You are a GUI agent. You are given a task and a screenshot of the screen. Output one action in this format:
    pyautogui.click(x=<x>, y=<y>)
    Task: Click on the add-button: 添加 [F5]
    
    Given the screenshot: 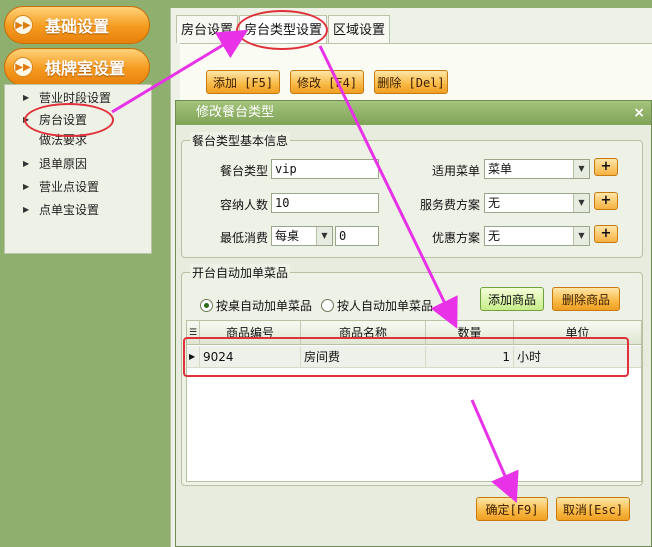 What is the action you would take?
    pyautogui.click(x=243, y=82)
    